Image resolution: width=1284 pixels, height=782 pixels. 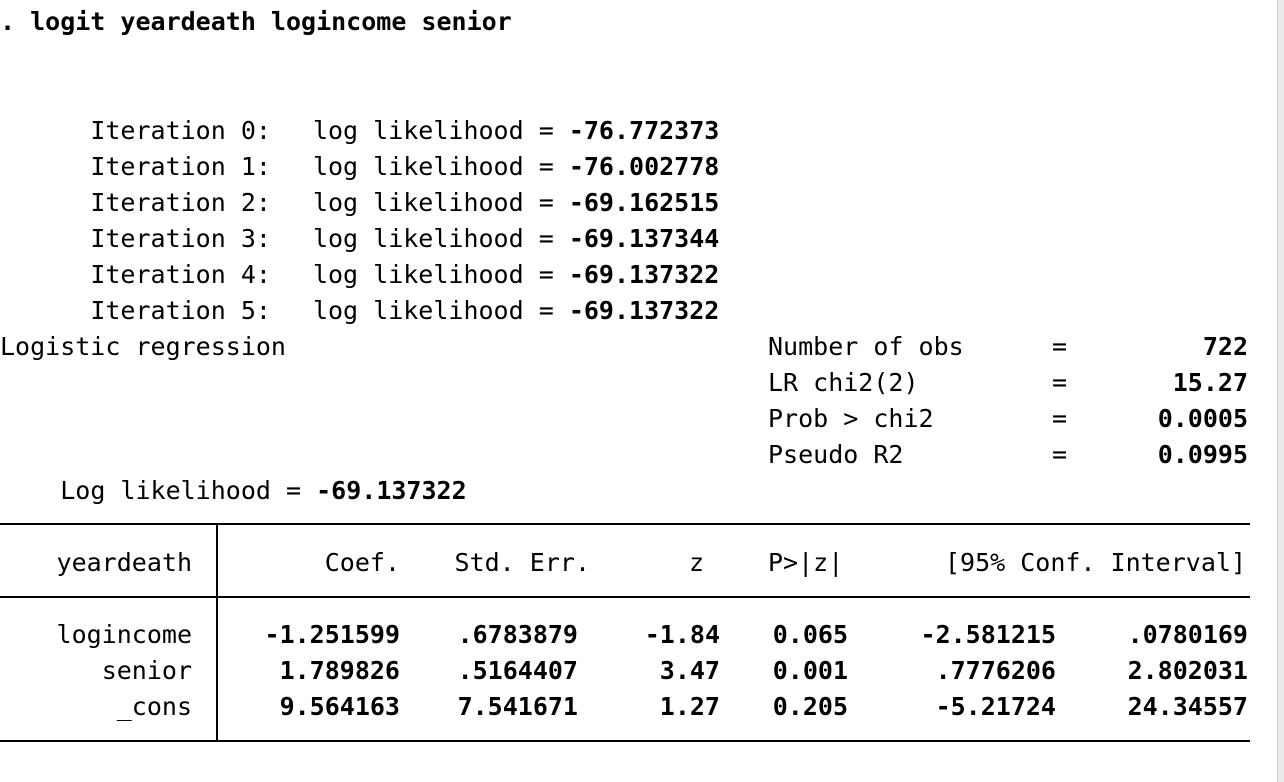 I want to click on cell-pvalue: 0.065, so click(x=810, y=634).